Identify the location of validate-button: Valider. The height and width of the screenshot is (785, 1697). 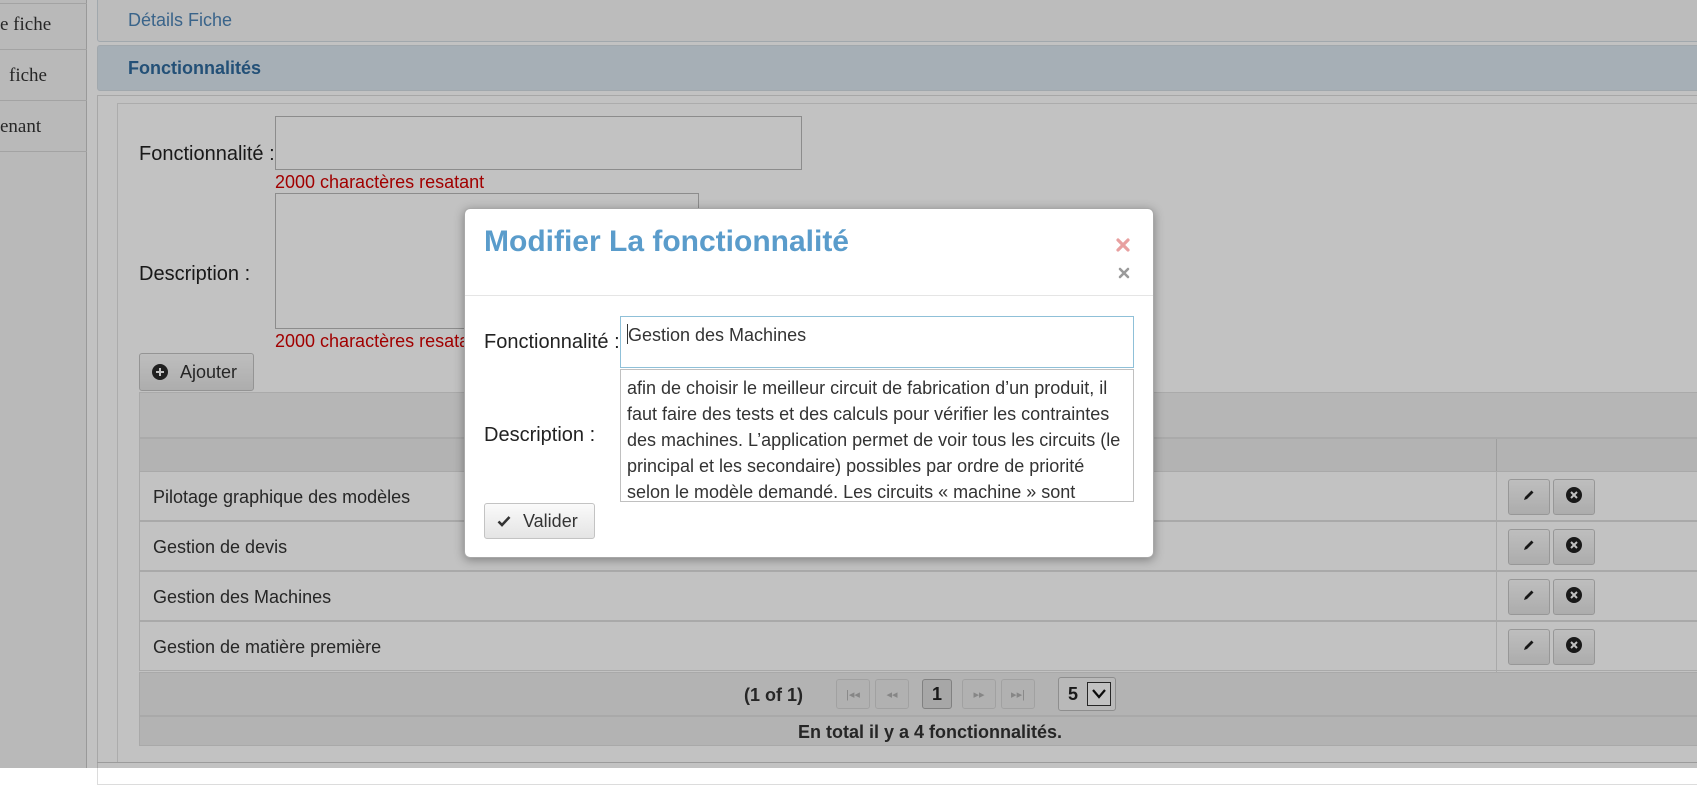
(539, 521).